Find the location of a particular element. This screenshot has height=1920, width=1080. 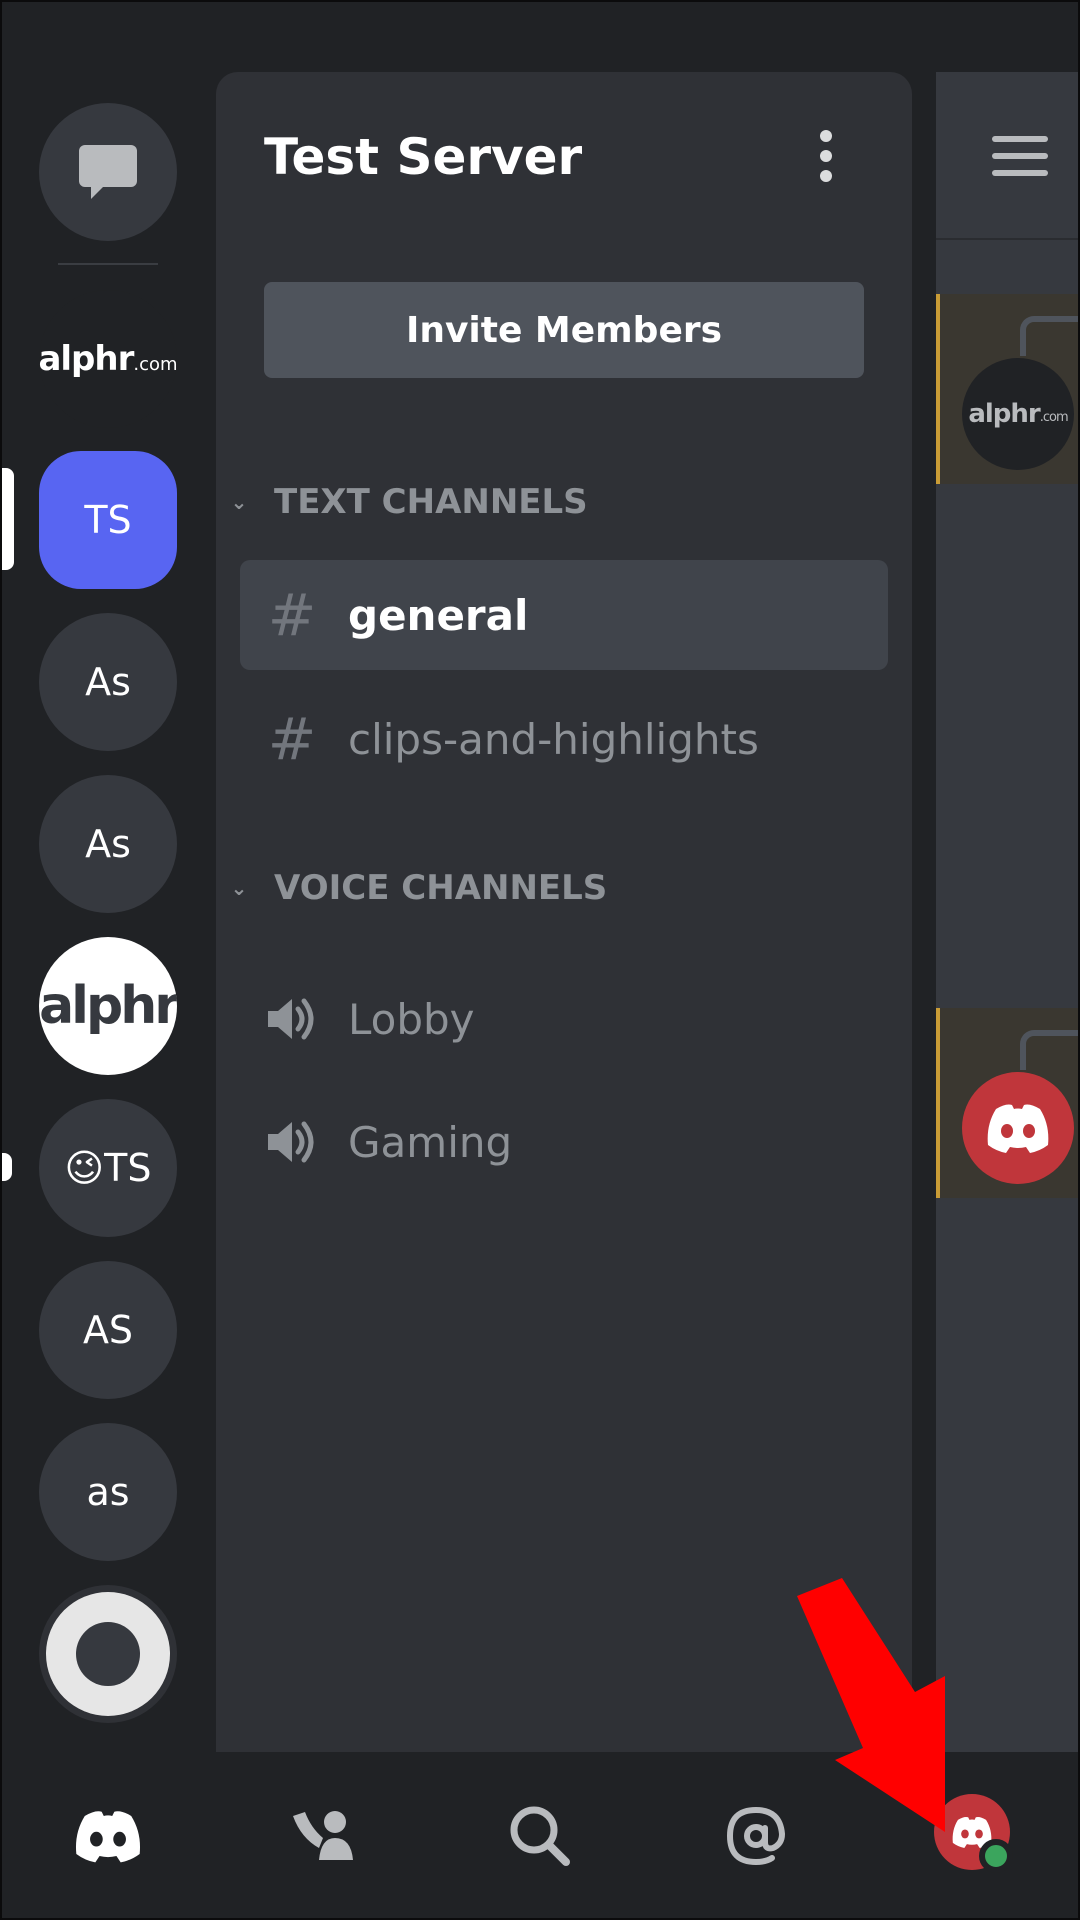

friends-tab is located at coordinates (324, 1836).